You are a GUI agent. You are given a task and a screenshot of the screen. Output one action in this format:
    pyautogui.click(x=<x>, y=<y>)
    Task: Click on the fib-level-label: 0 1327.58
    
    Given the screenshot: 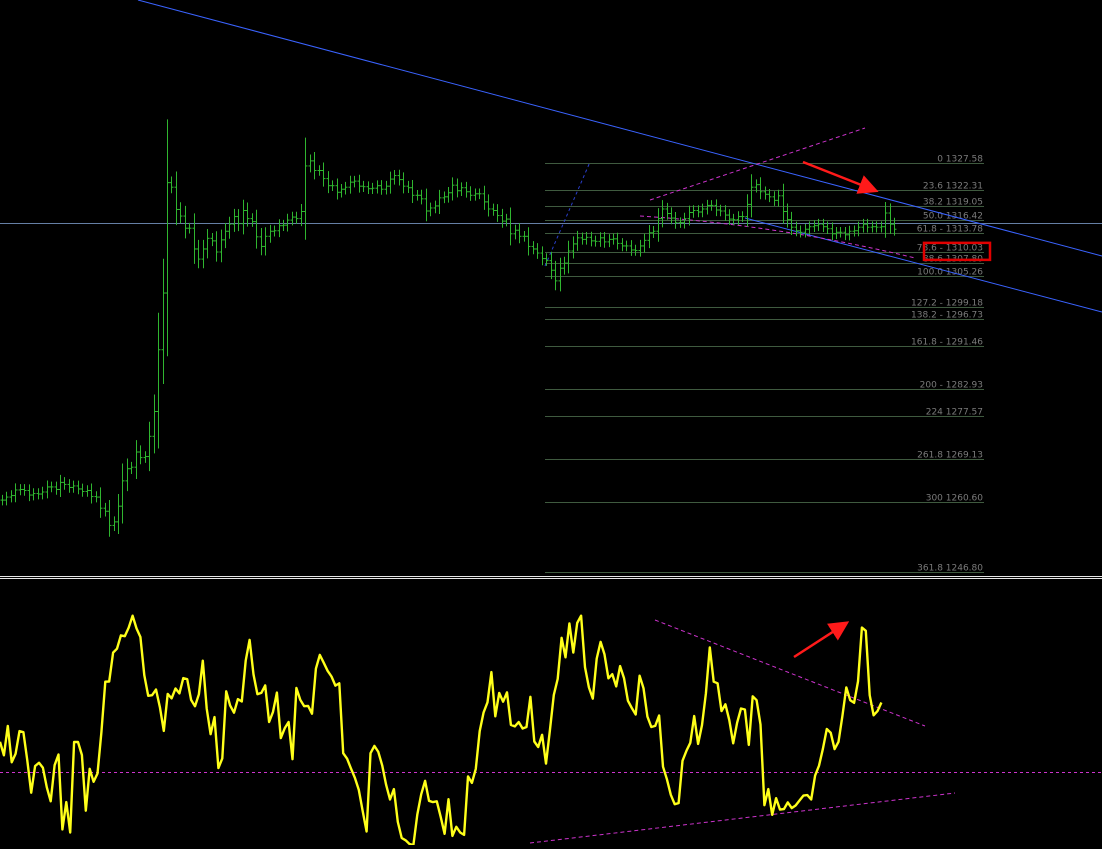 What is the action you would take?
    pyautogui.click(x=960, y=160)
    